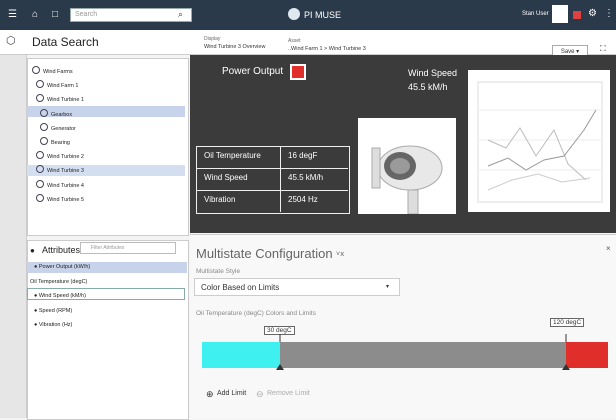 The image size is (616, 420). What do you see at coordinates (423, 355) in the screenshot?
I see `state-mid` at bounding box center [423, 355].